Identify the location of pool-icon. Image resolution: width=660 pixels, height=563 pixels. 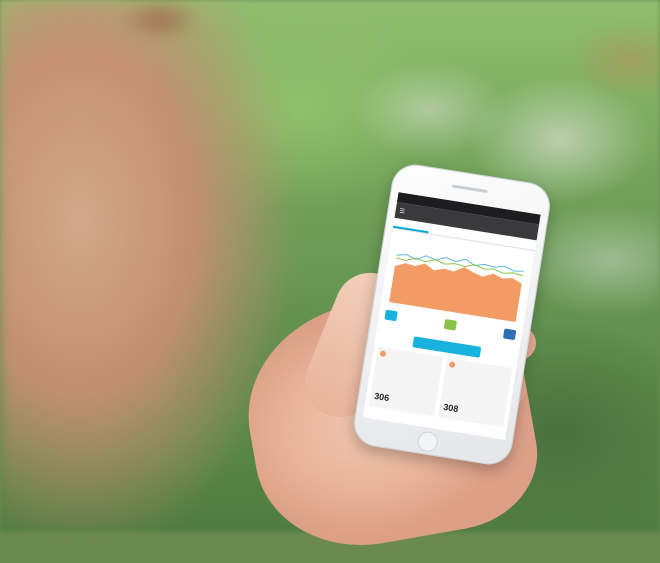
(509, 334).